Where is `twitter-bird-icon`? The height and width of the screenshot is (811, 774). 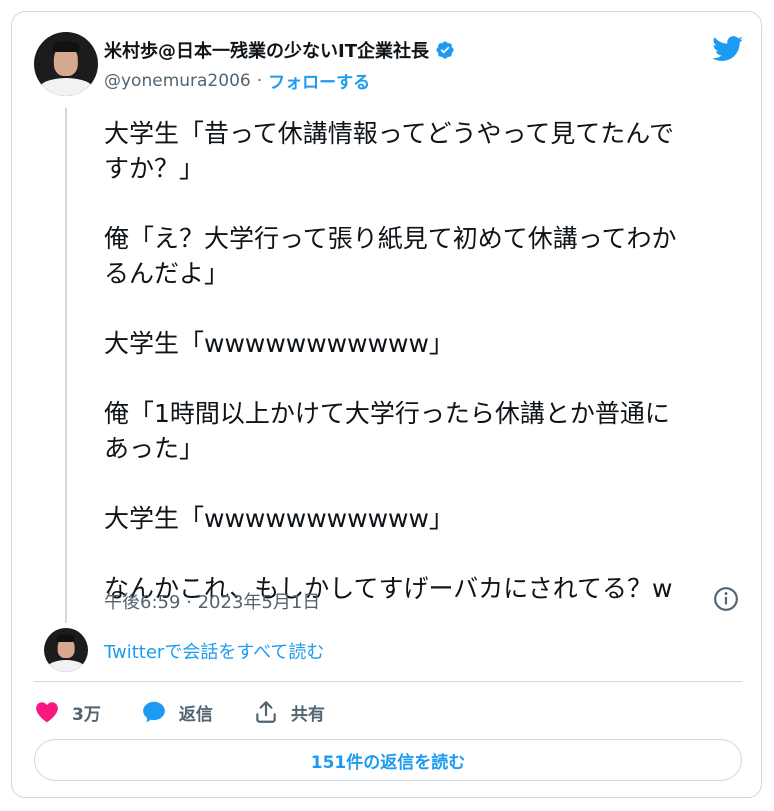
twitter-bird-icon is located at coordinates (728, 49).